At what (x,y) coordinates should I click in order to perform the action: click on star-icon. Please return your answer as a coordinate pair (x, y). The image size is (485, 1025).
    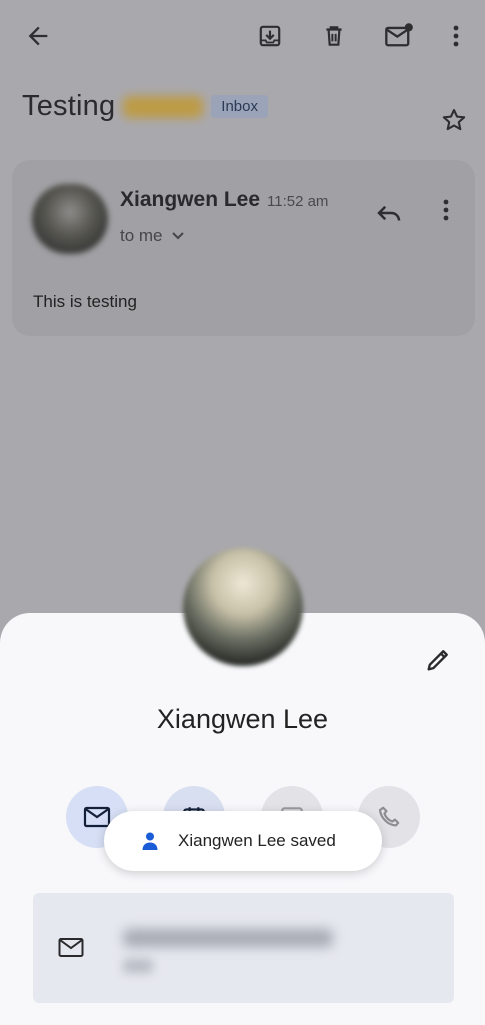
    Looking at the image, I should click on (454, 120).